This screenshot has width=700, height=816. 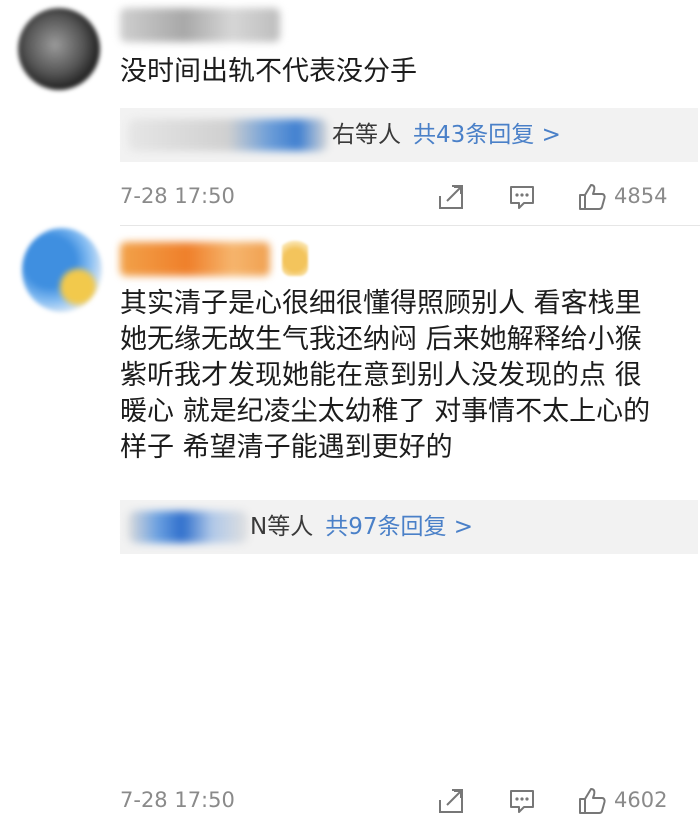 What do you see at coordinates (385, 411) in the screenshot?
I see `comment-line: 暖心 就是纪凌尘太幼稚了 对事情不太上心的` at bounding box center [385, 411].